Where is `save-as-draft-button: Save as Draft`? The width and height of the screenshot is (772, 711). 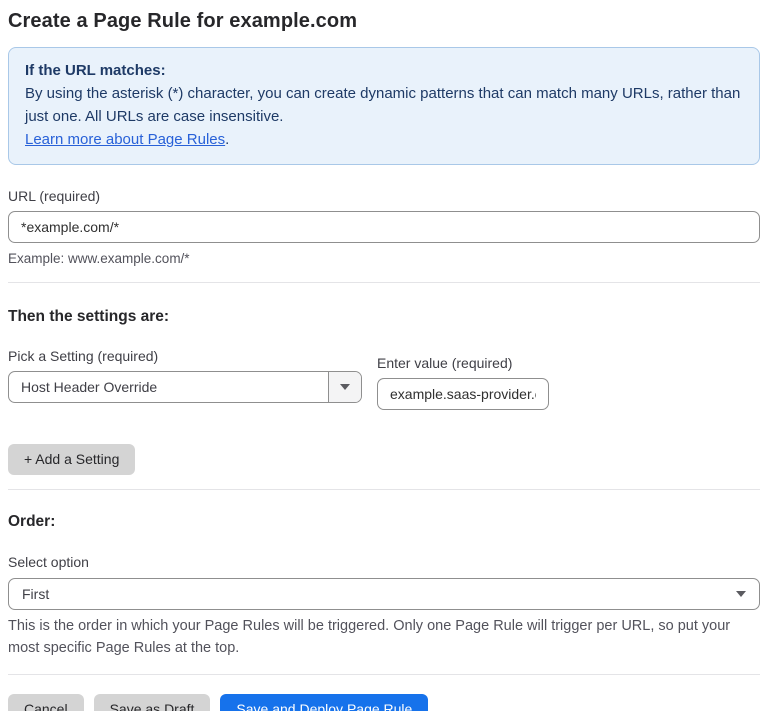 save-as-draft-button: Save as Draft is located at coordinates (152, 702).